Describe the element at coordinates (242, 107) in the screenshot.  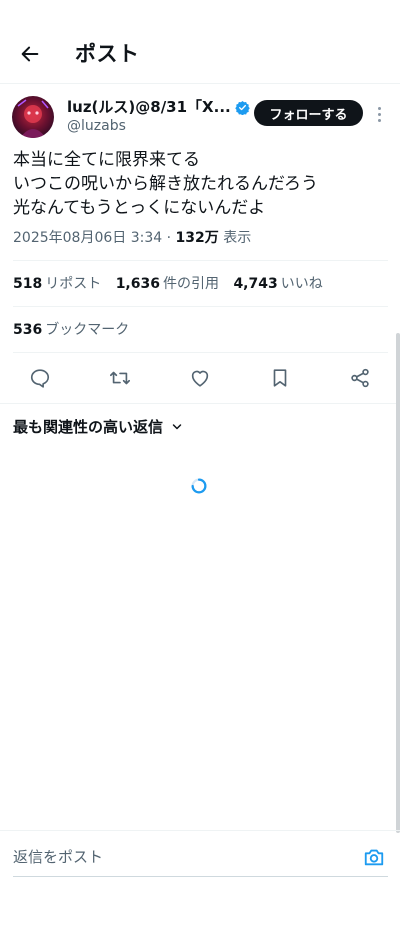
I see `verified-badge-icon` at that location.